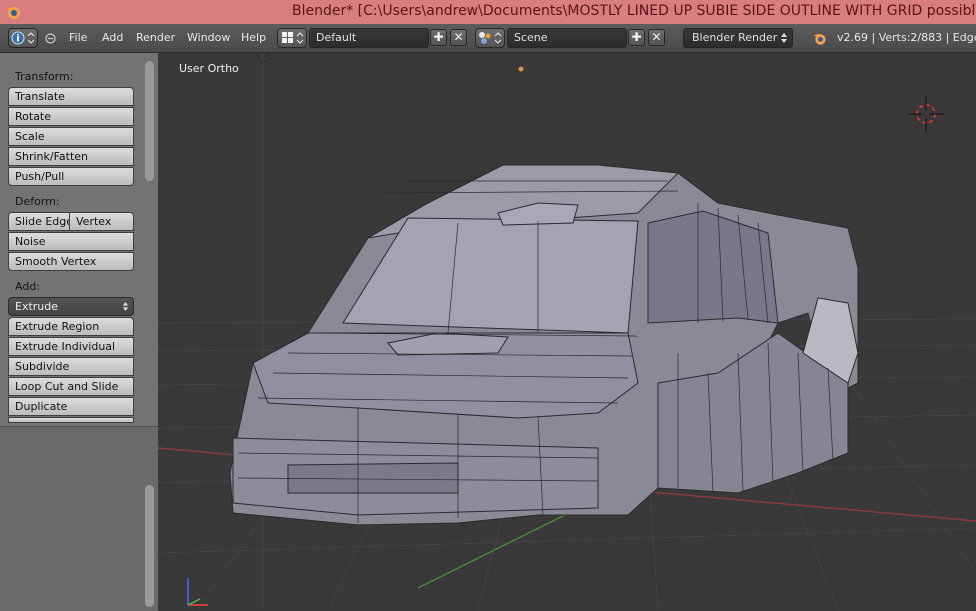 The height and width of the screenshot is (611, 976). I want to click on blender-logo-icon, so click(13, 13).